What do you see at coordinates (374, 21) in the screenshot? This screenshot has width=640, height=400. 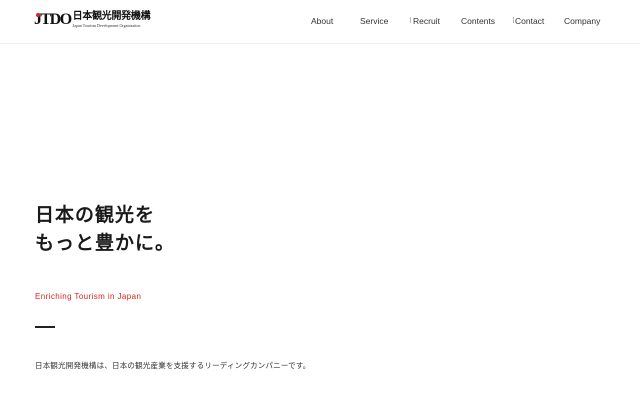 I see `nav-service: Service` at bounding box center [374, 21].